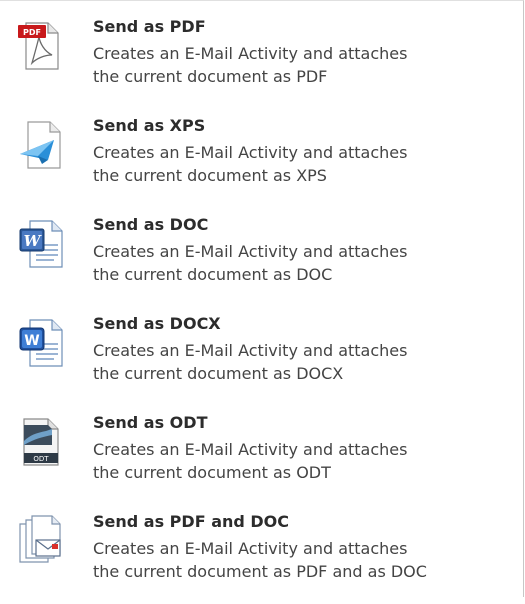 The height and width of the screenshot is (604, 525). Describe the element at coordinates (149, 125) in the screenshot. I see `menu-item-title: Send as XPS` at that location.